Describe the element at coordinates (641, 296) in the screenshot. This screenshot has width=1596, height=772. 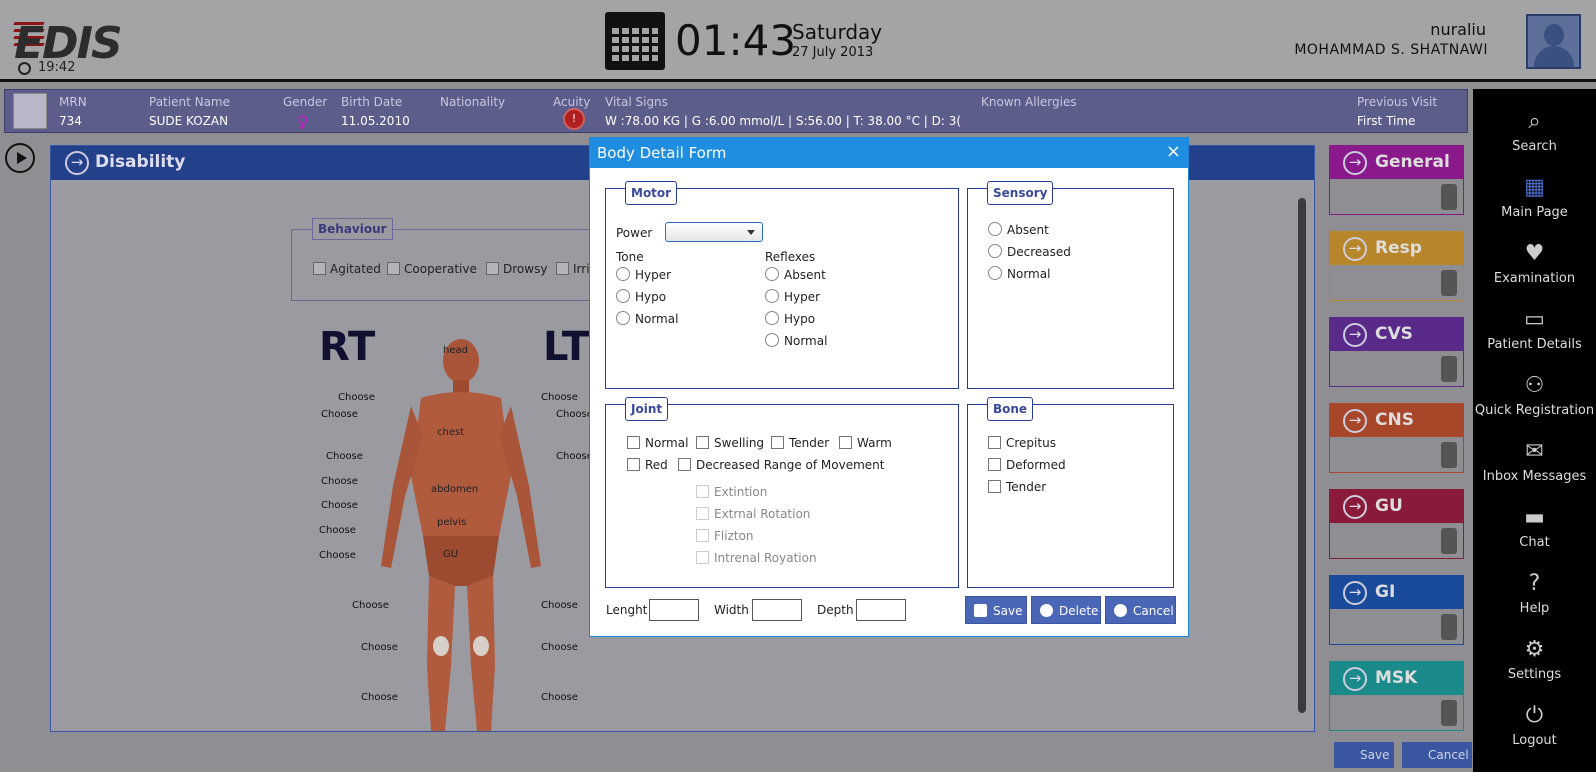
I see `tone-hypo: Hypo` at that location.